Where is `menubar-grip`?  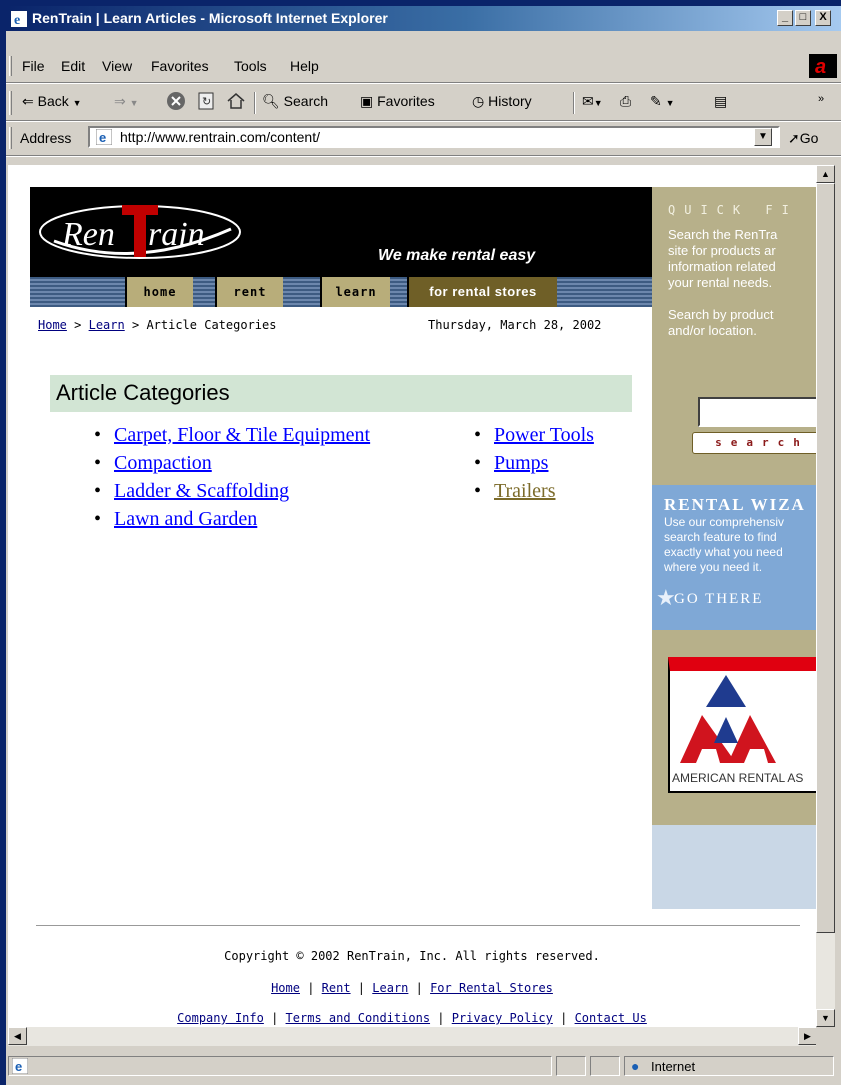
menubar-grip is located at coordinates (10, 66).